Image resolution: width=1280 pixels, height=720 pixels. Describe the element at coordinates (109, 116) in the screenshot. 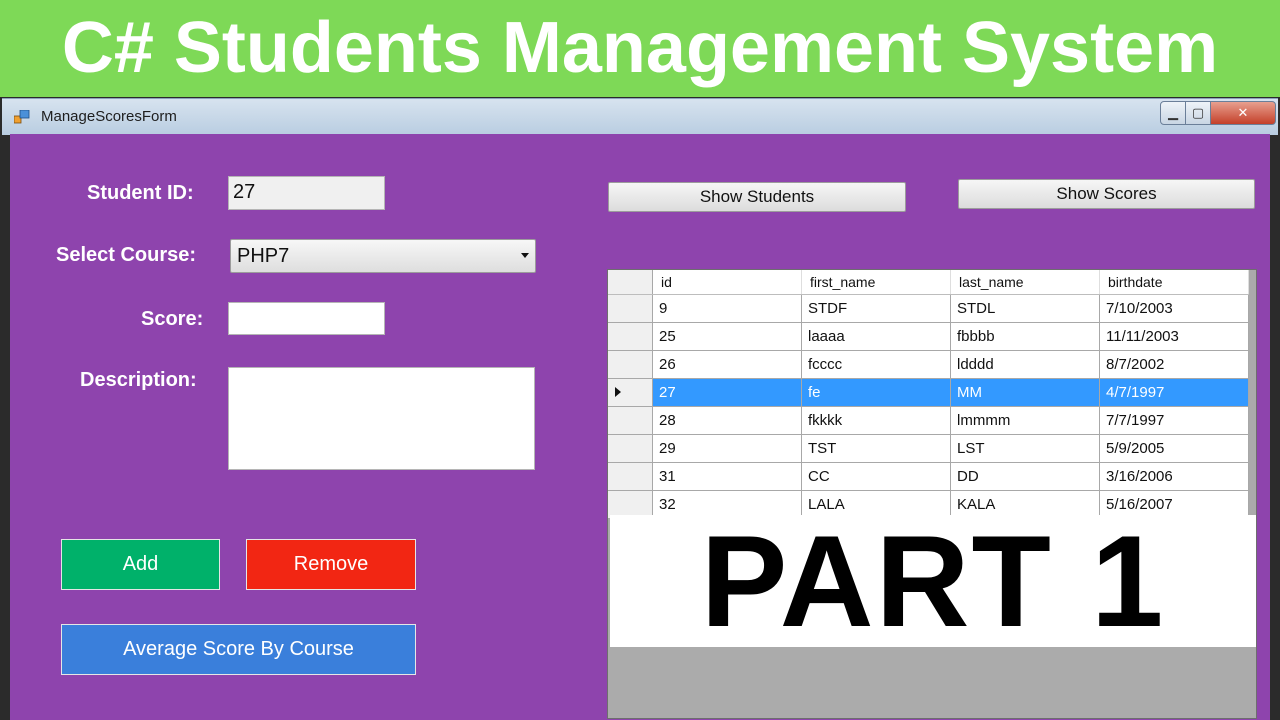

I see `window-title: ManageScoresForm` at that location.